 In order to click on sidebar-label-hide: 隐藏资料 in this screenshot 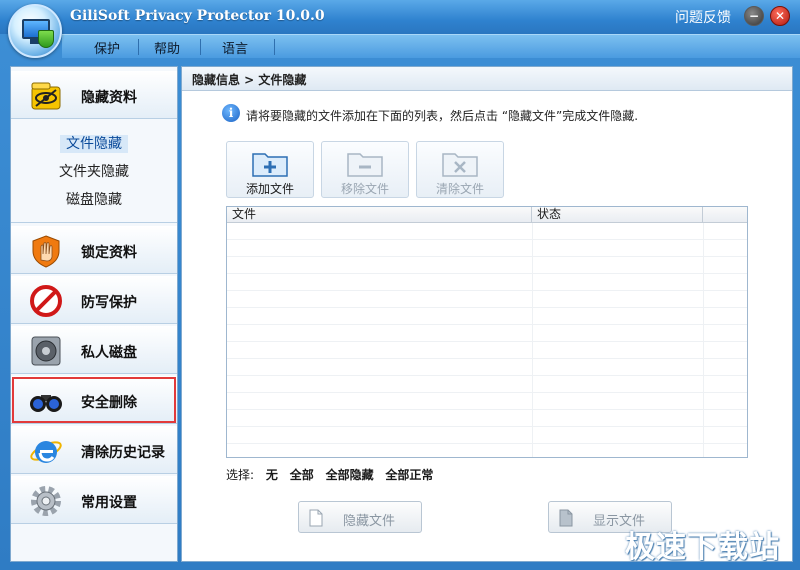, I will do `click(109, 98)`.